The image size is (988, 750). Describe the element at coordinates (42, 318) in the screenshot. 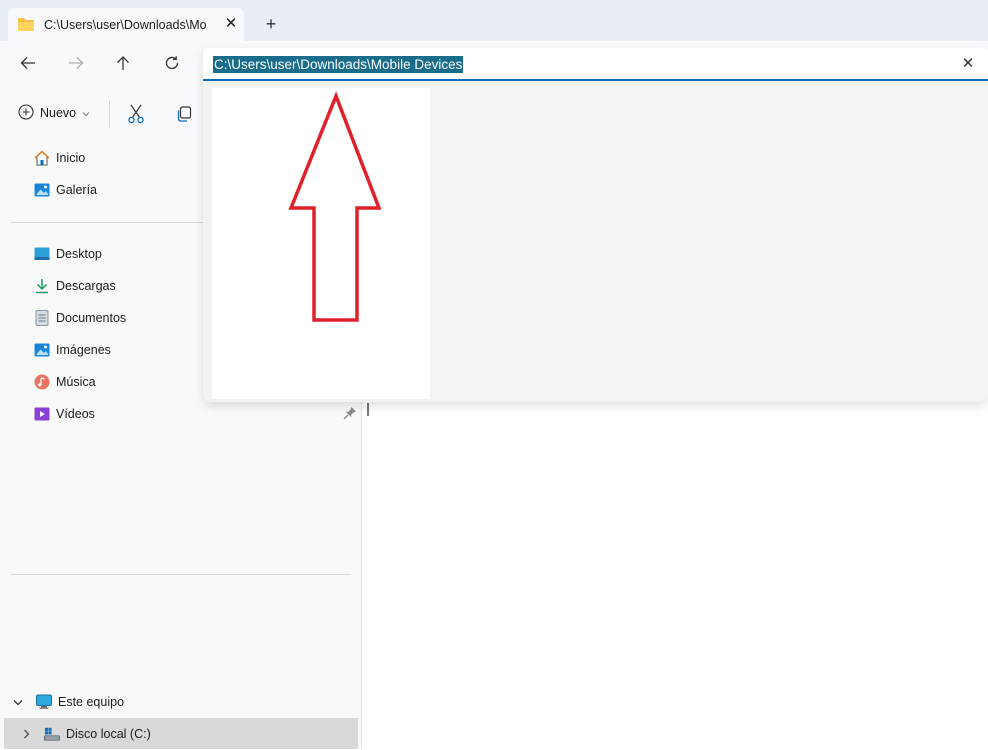

I see `documents-icon` at that location.